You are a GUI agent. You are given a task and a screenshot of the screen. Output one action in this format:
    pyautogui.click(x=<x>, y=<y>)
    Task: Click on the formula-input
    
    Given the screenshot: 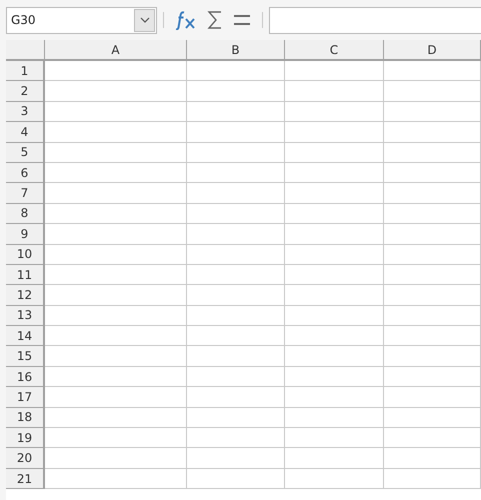 What is the action you would take?
    pyautogui.click(x=375, y=20)
    